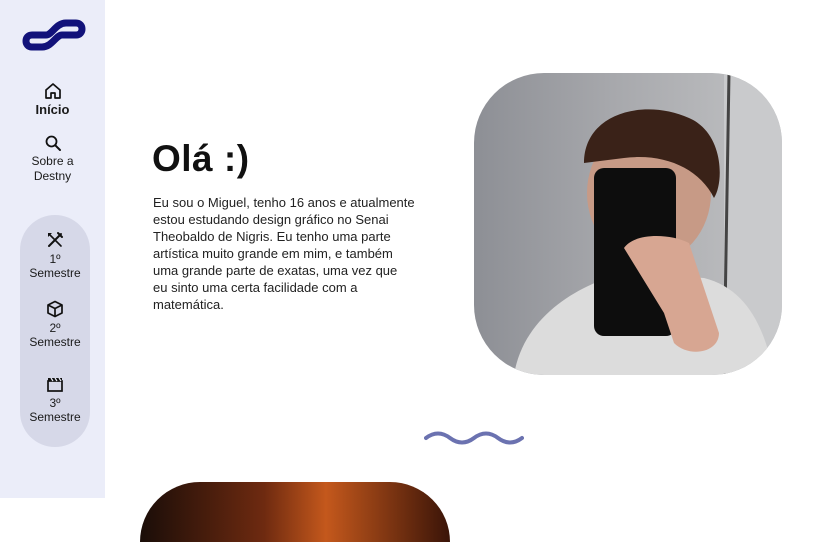  Describe the element at coordinates (55, 417) in the screenshot. I see `semester-3-label: Semestre` at that location.